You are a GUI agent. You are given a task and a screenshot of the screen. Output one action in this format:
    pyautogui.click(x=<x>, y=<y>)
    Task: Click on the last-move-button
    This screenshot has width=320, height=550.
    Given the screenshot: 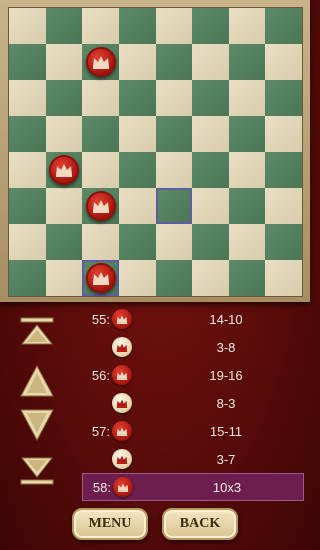 What is the action you would take?
    pyautogui.click(x=37, y=471)
    